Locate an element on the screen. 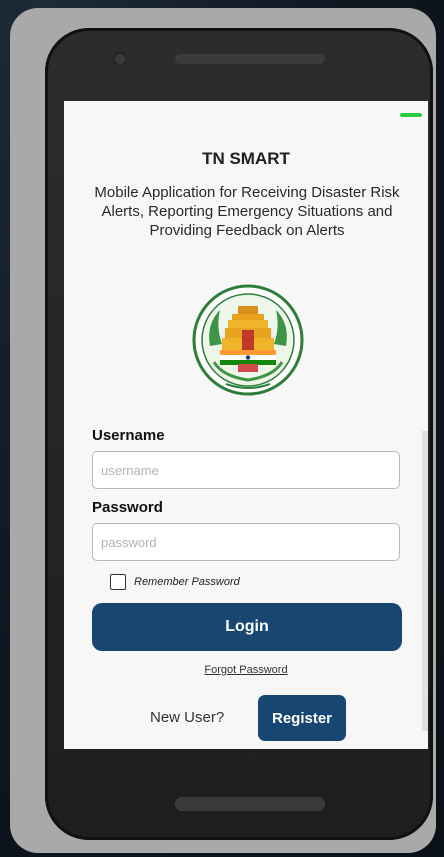 The width and height of the screenshot is (444, 857). username-label: Username is located at coordinates (128, 435).